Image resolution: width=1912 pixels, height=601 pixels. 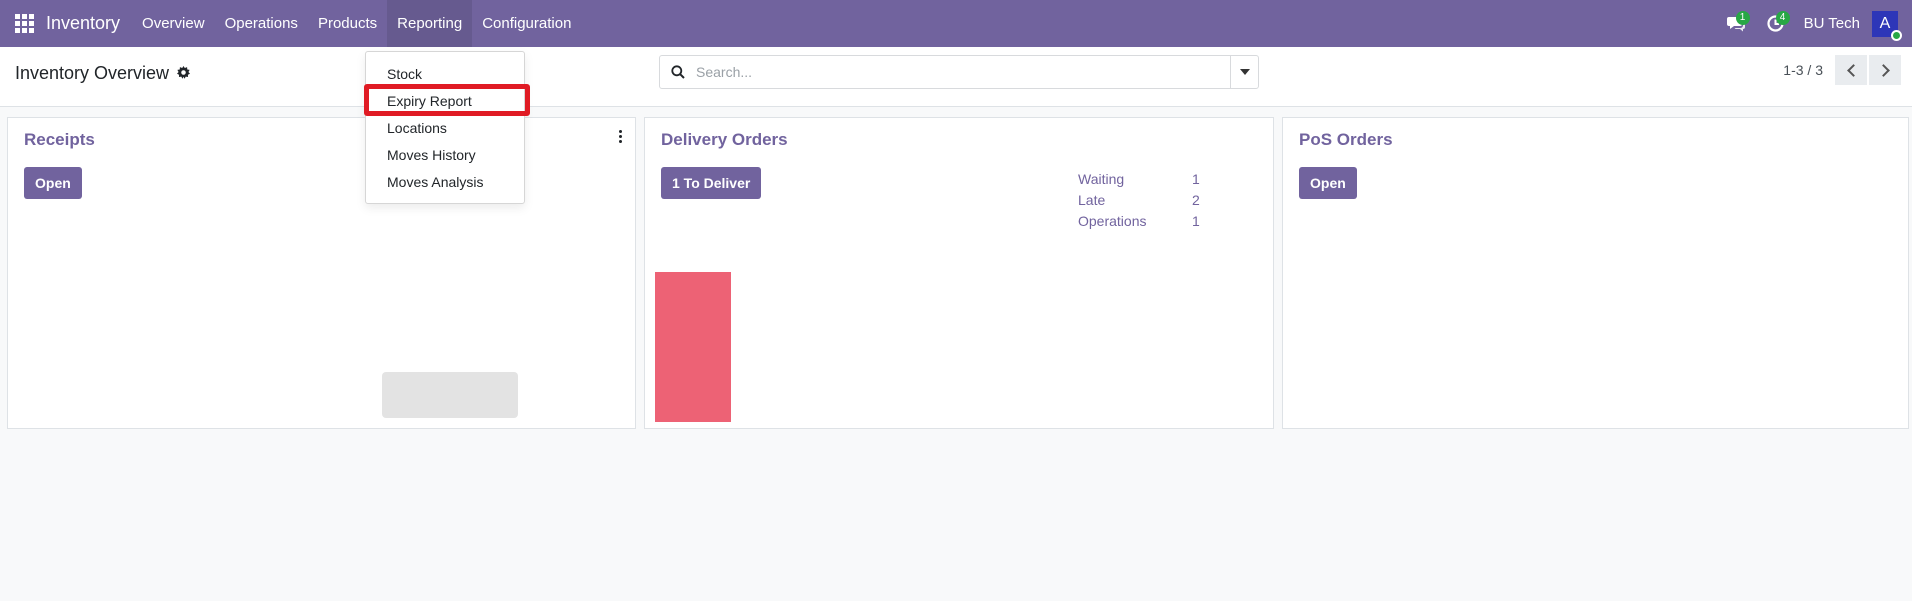 I want to click on messages-badge: 1, so click(x=1742, y=18).